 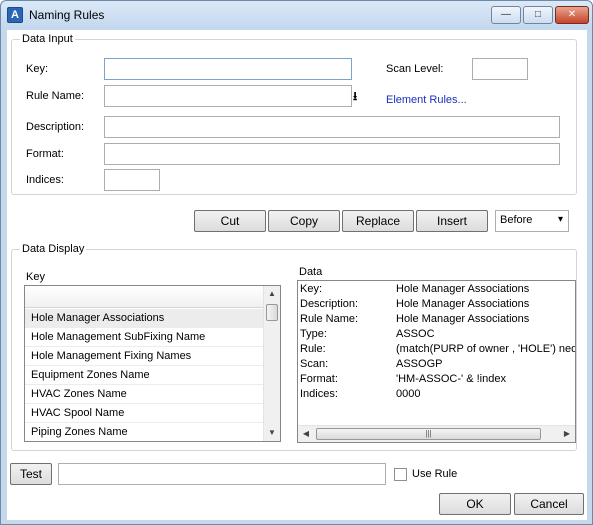 What do you see at coordinates (132, 180) in the screenshot?
I see `indices-input` at bounding box center [132, 180].